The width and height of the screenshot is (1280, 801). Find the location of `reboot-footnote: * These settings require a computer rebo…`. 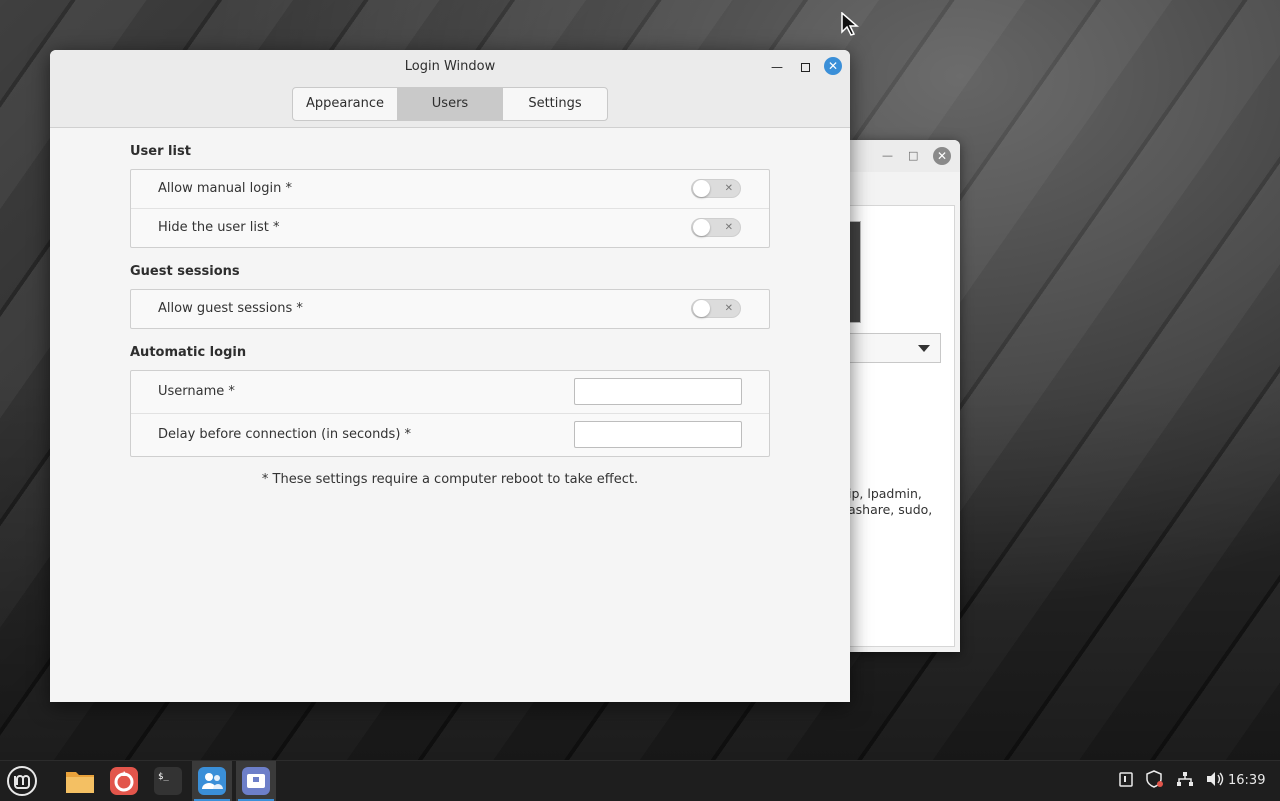

reboot-footnote: * These settings require a computer rebo… is located at coordinates (450, 479).